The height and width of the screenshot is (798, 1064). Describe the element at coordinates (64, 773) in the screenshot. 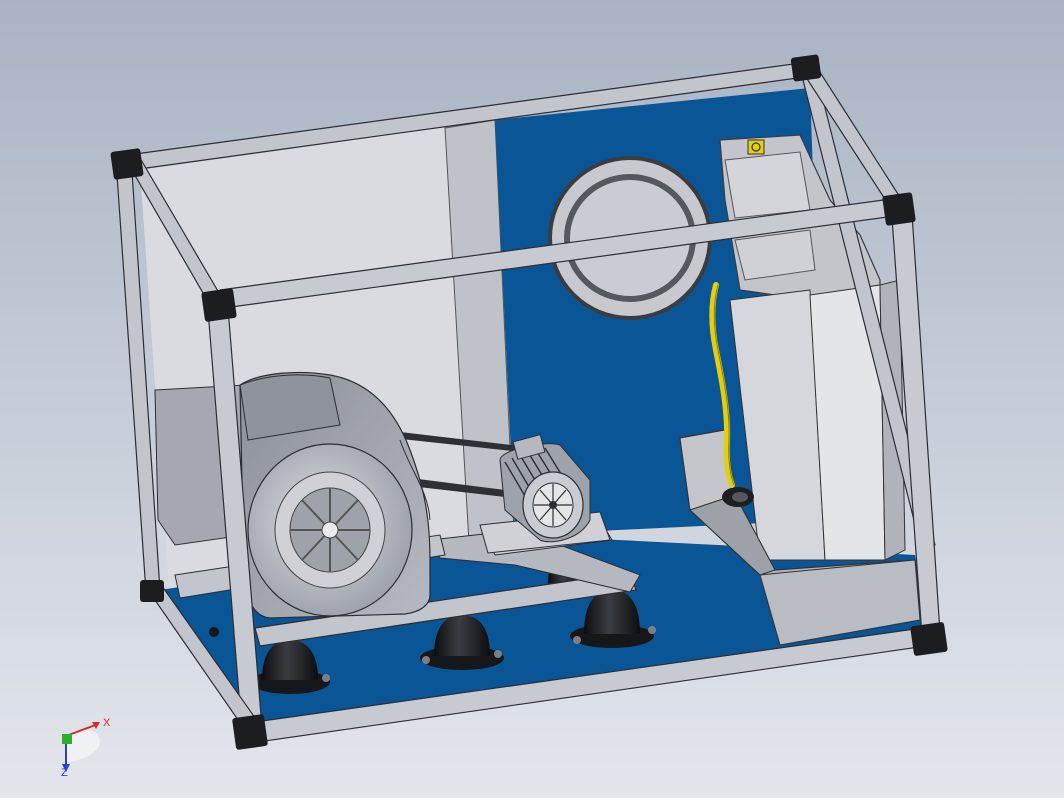

I see `triad-z-label: Z` at that location.